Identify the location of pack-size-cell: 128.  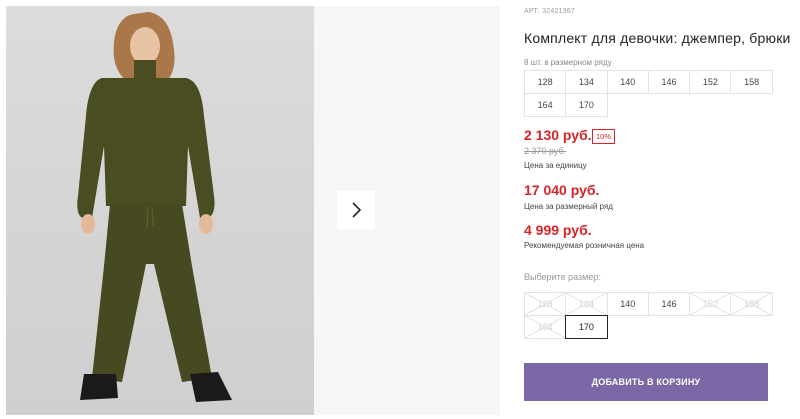
(545, 82).